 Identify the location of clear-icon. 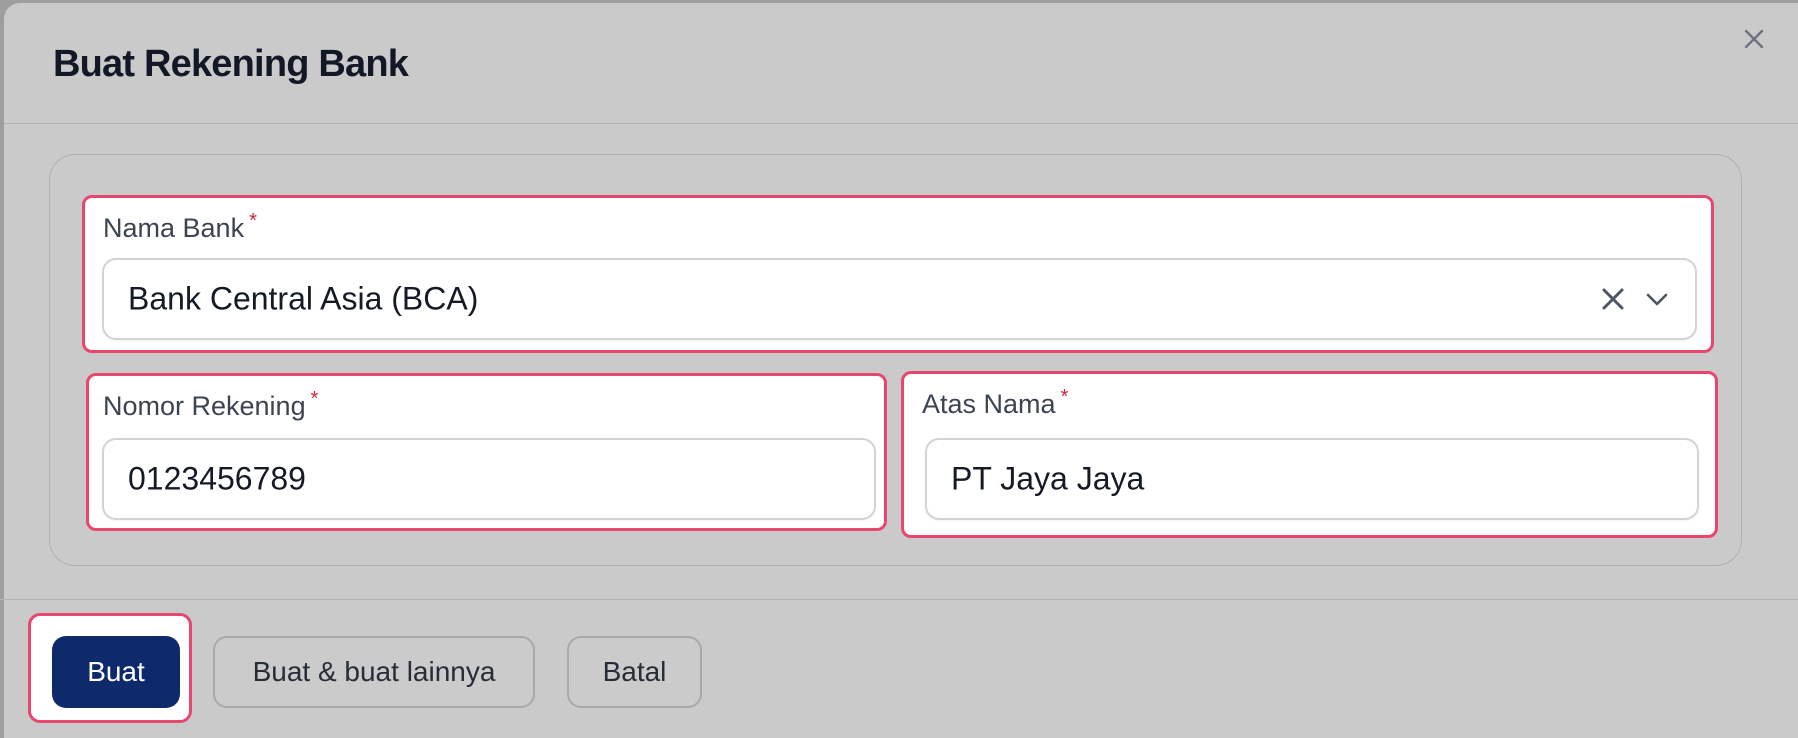
(1613, 299).